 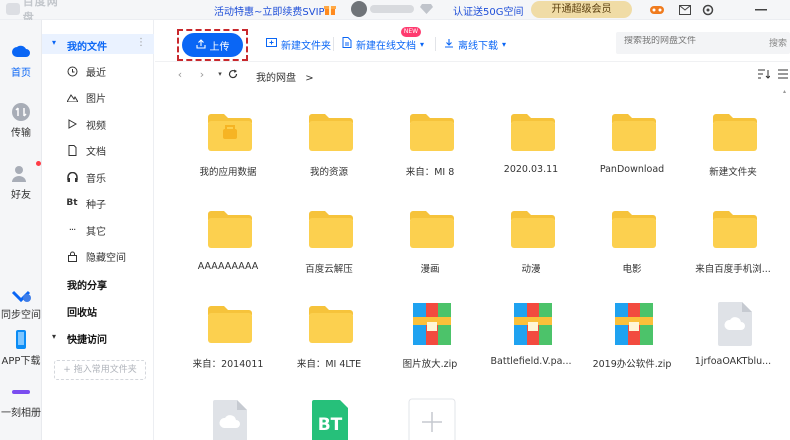 What do you see at coordinates (329, 269) in the screenshot?
I see `file-name: 百度云解压` at bounding box center [329, 269].